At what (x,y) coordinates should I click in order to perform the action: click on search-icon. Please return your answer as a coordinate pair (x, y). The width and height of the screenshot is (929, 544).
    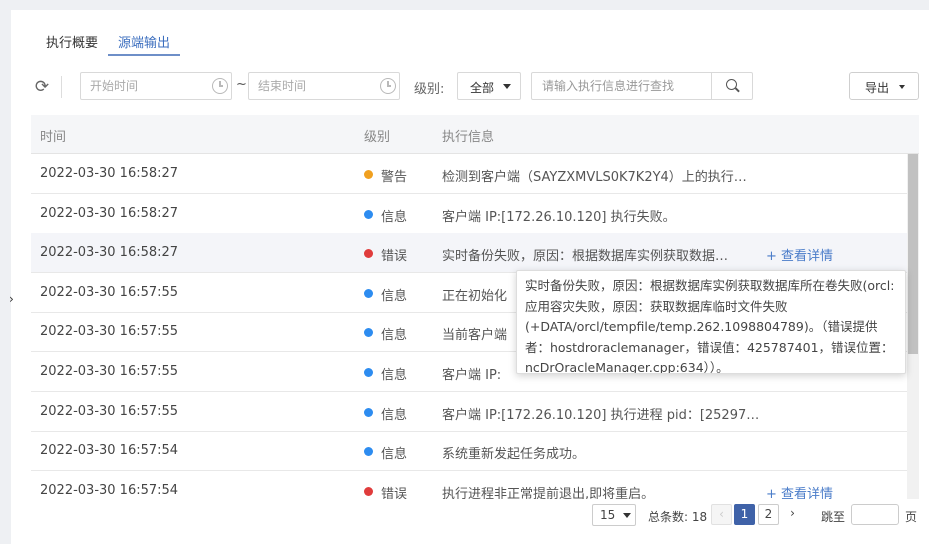
    Looking at the image, I should click on (731, 84).